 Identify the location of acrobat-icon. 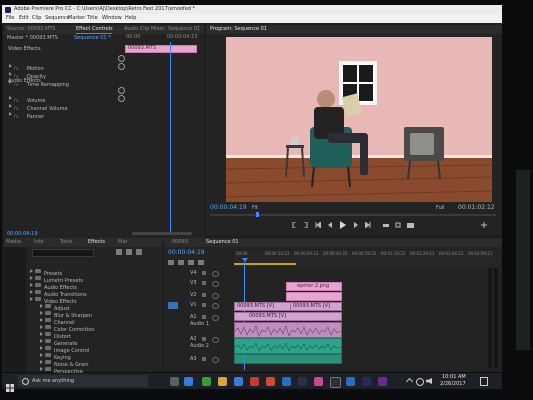
(254, 381).